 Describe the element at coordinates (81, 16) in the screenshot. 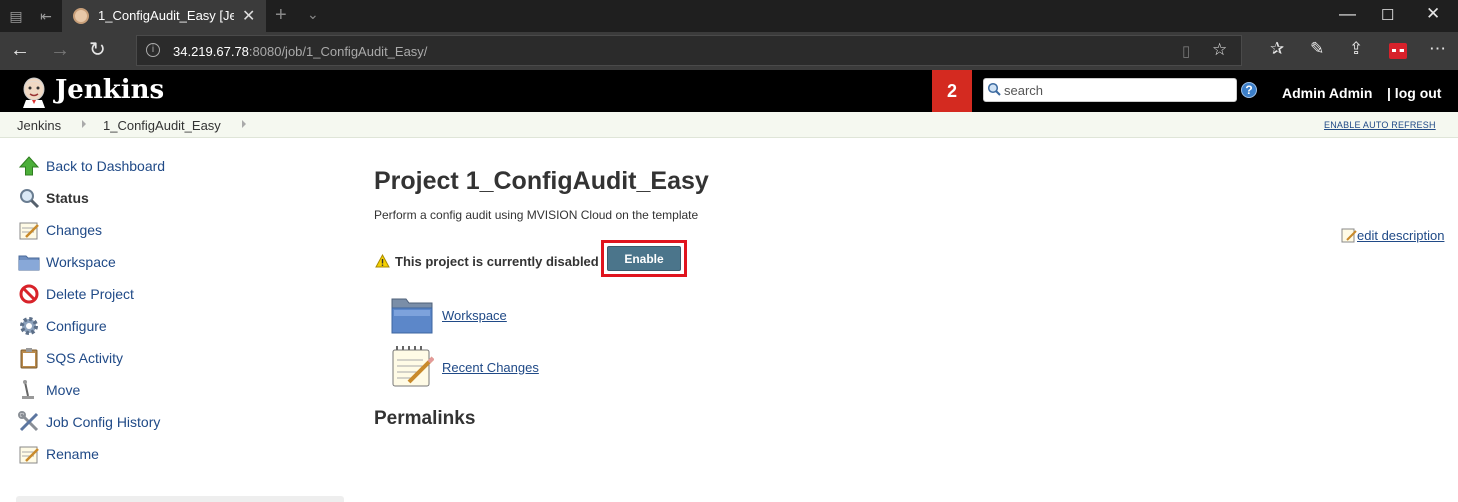

I see `jenkins-favicon-icon` at that location.